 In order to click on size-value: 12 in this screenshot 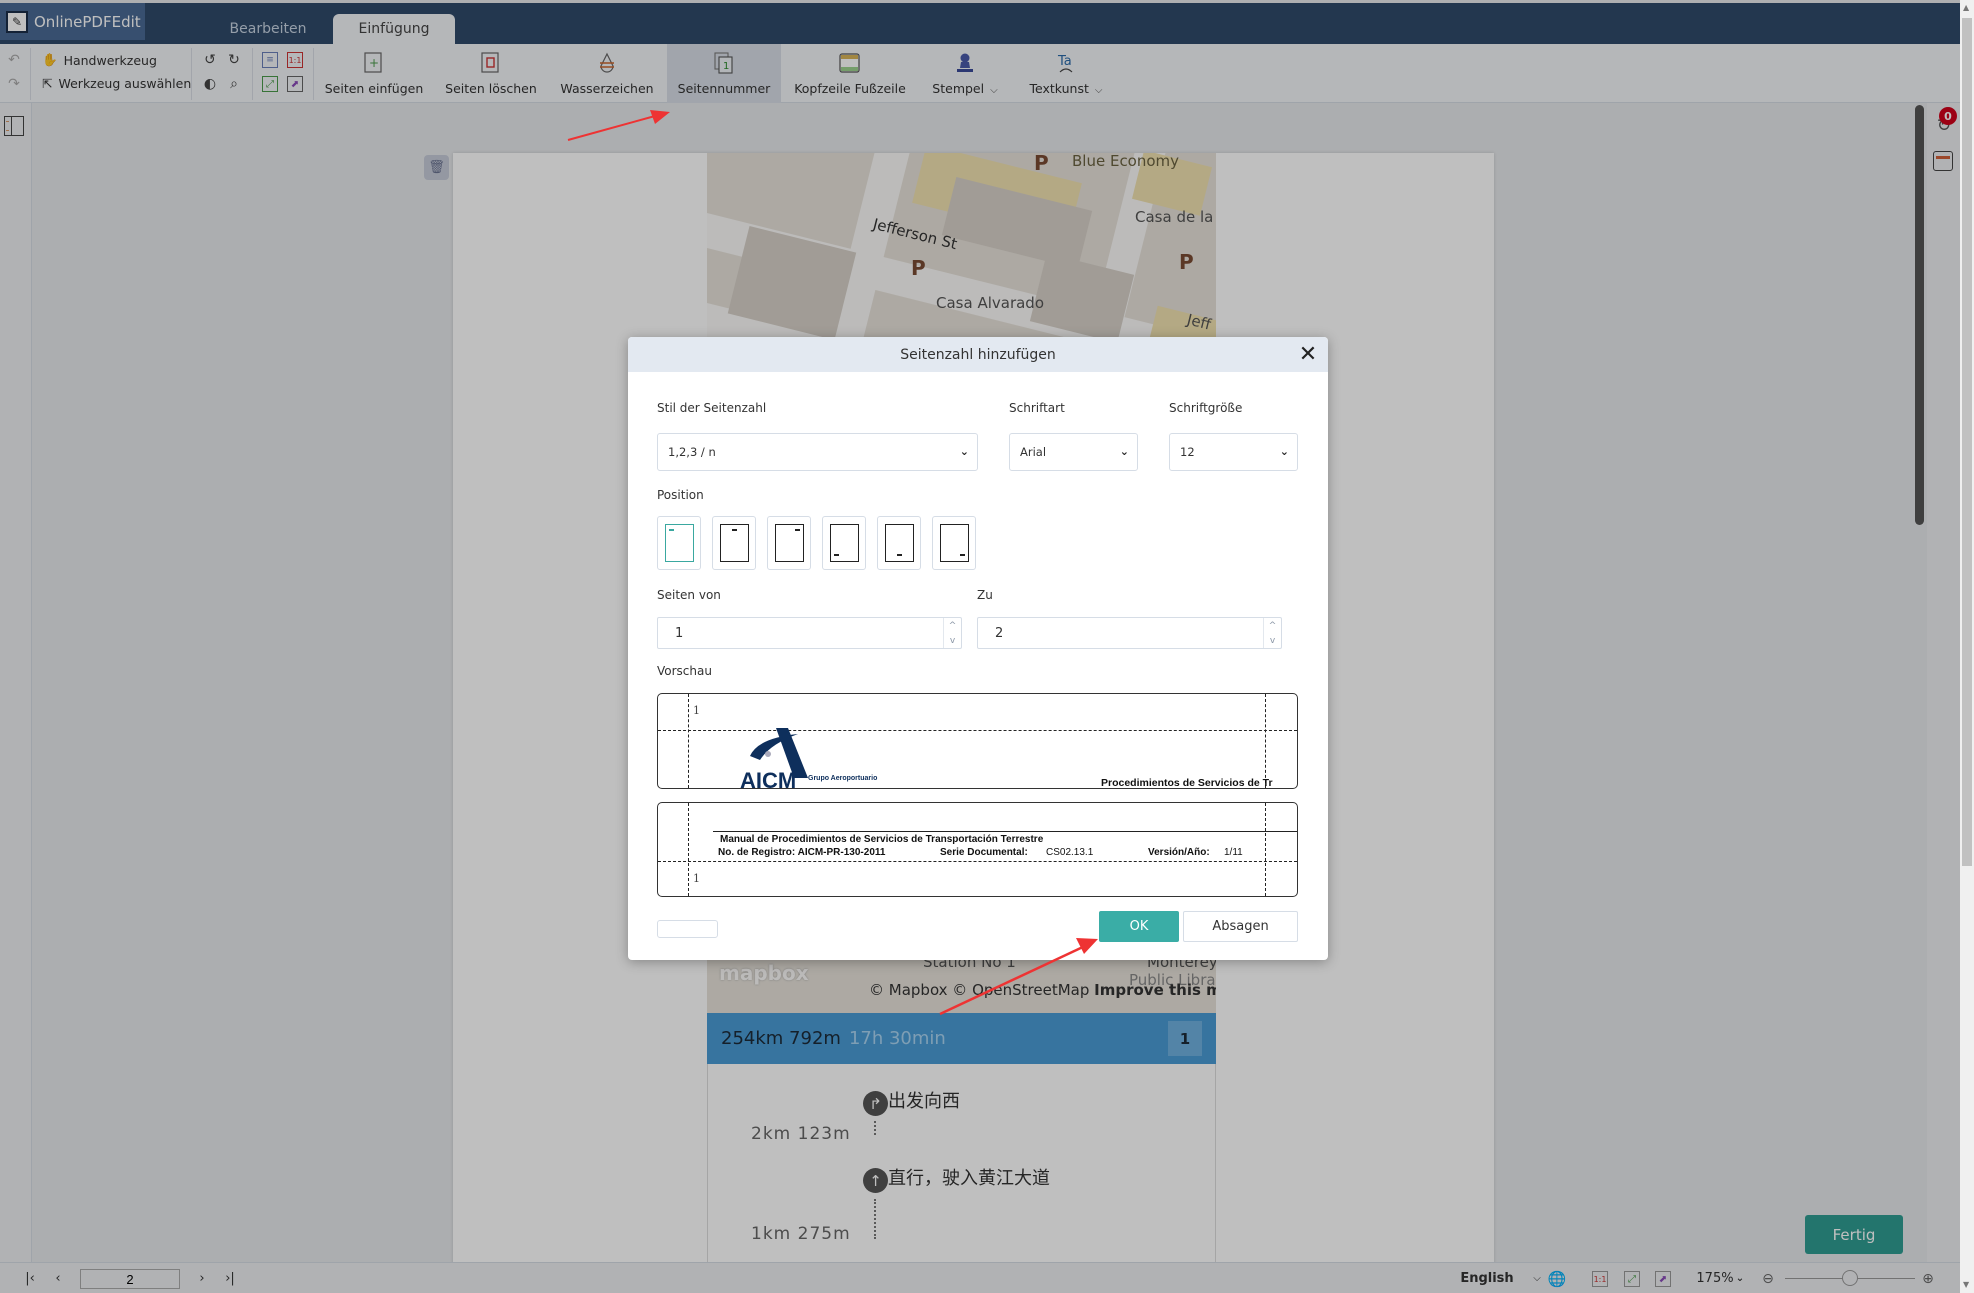, I will do `click(1187, 452)`.